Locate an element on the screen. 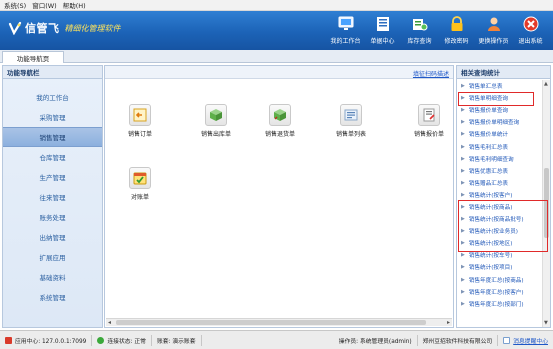  status-account-text: 账套: 演示账套 is located at coordinates (176, 341).